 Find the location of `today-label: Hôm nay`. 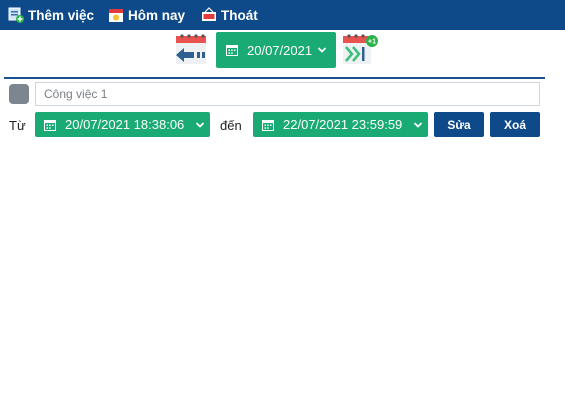

today-label: Hôm nay is located at coordinates (157, 15).